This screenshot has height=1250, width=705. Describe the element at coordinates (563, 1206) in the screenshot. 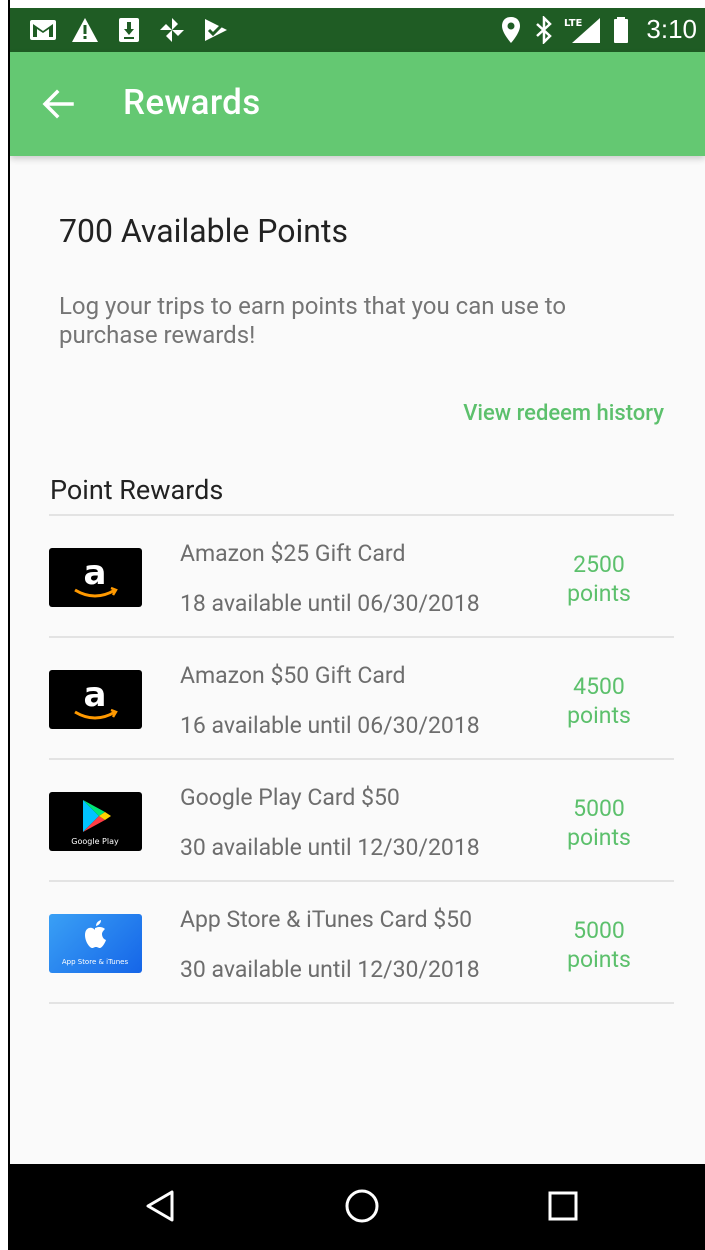

I see `recents-square-icon` at that location.